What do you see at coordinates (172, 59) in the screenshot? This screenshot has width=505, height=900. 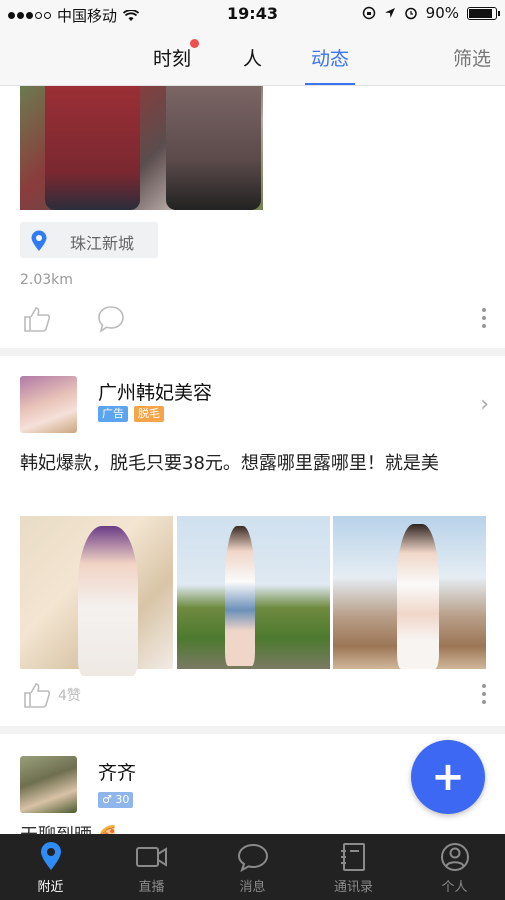 I see `tab-moments-label: 时刻` at bounding box center [172, 59].